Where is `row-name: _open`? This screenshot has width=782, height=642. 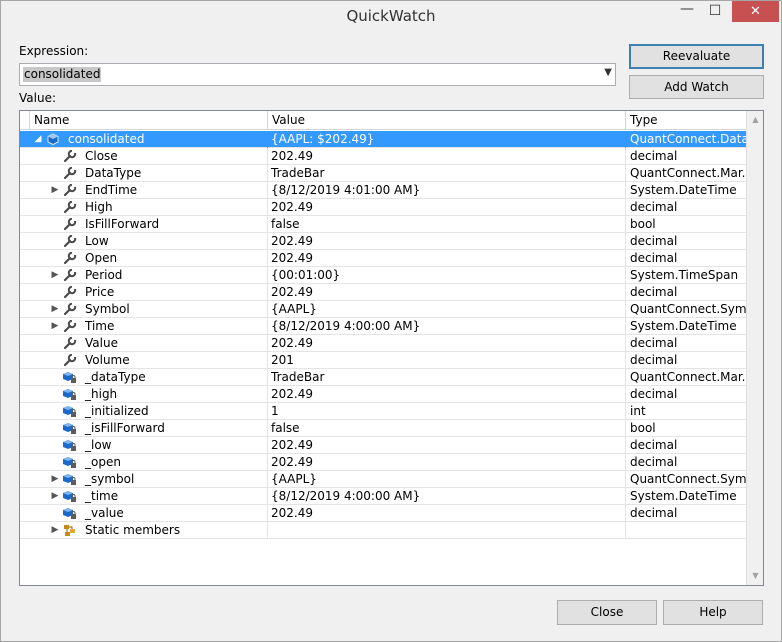
row-name: _open is located at coordinates (103, 462).